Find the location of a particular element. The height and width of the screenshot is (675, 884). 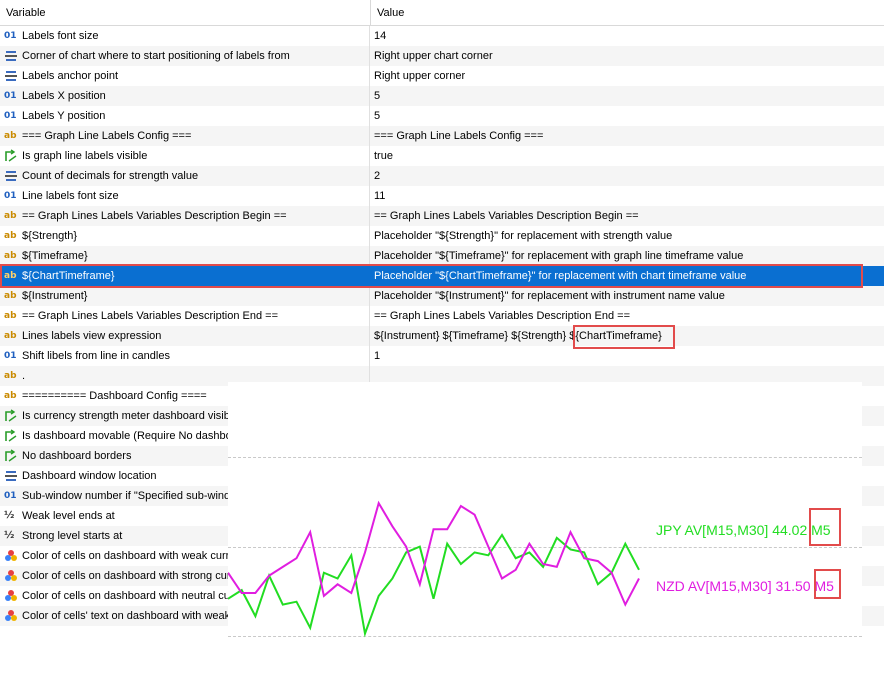

variable-name: Line labels font size is located at coordinates (70, 196).